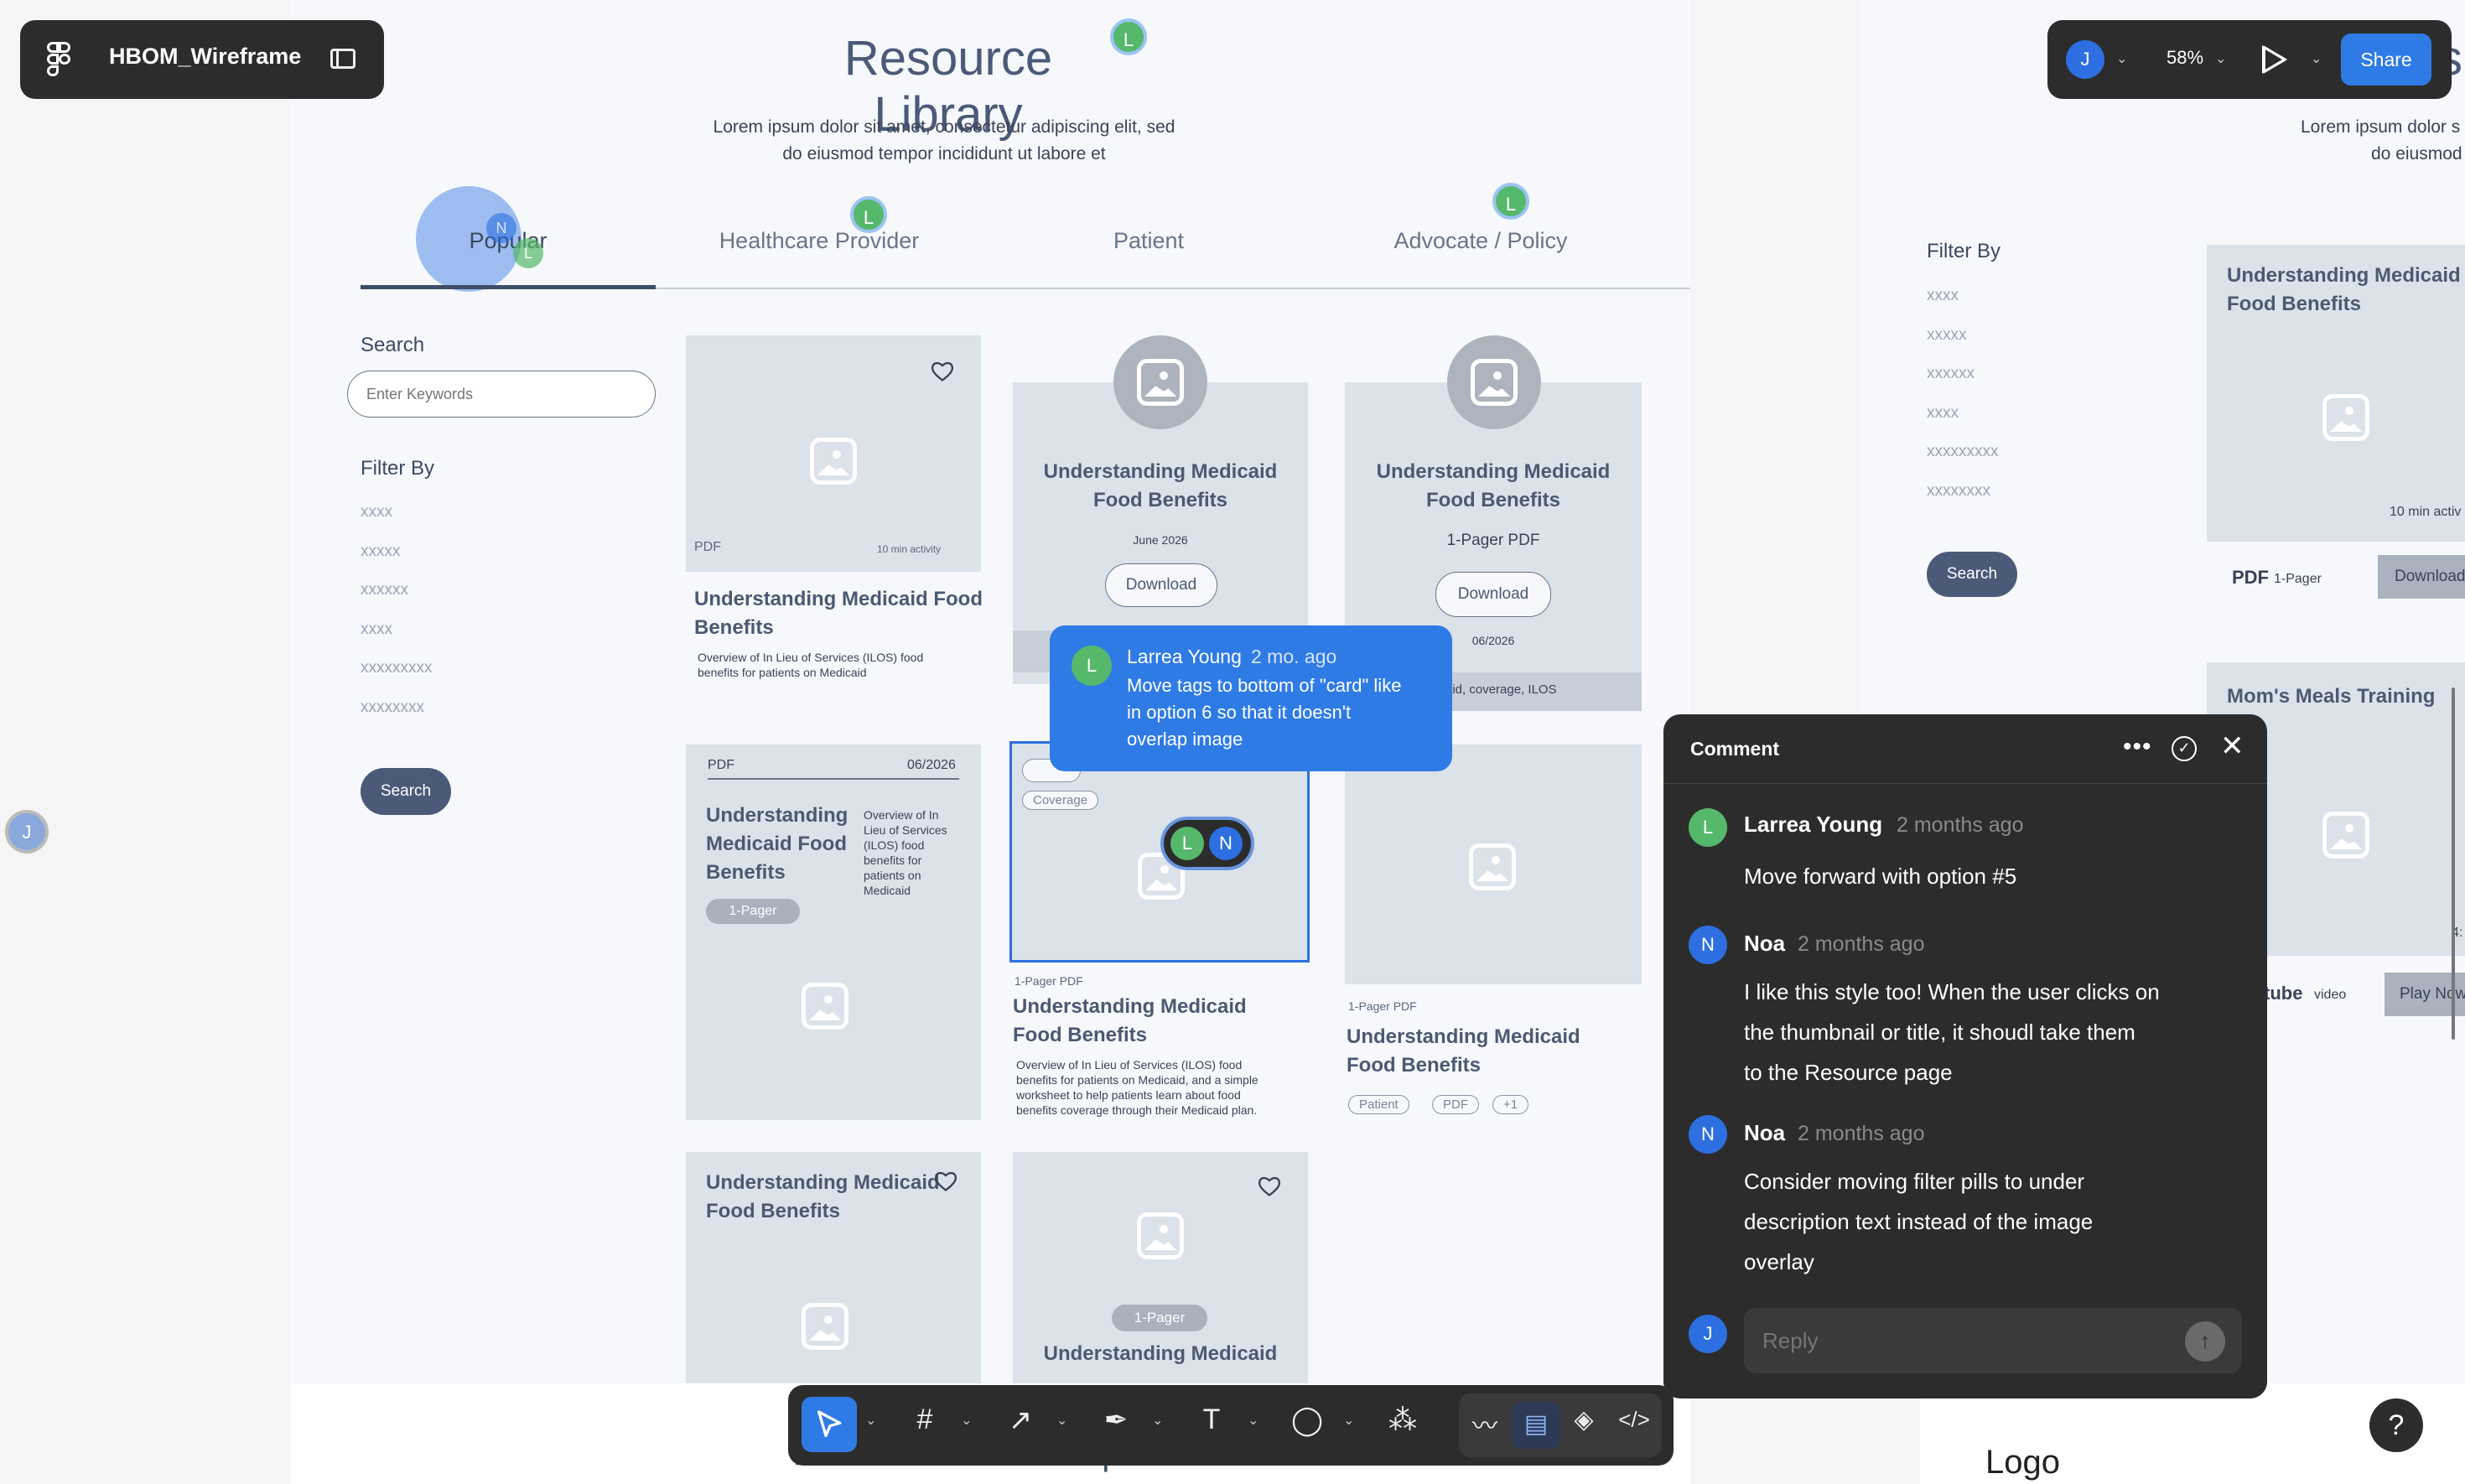 This screenshot has width=2465, height=1484. What do you see at coordinates (833, 1267) in the screenshot?
I see `resource-card: Understanding Medicaid Food Benefits` at bounding box center [833, 1267].